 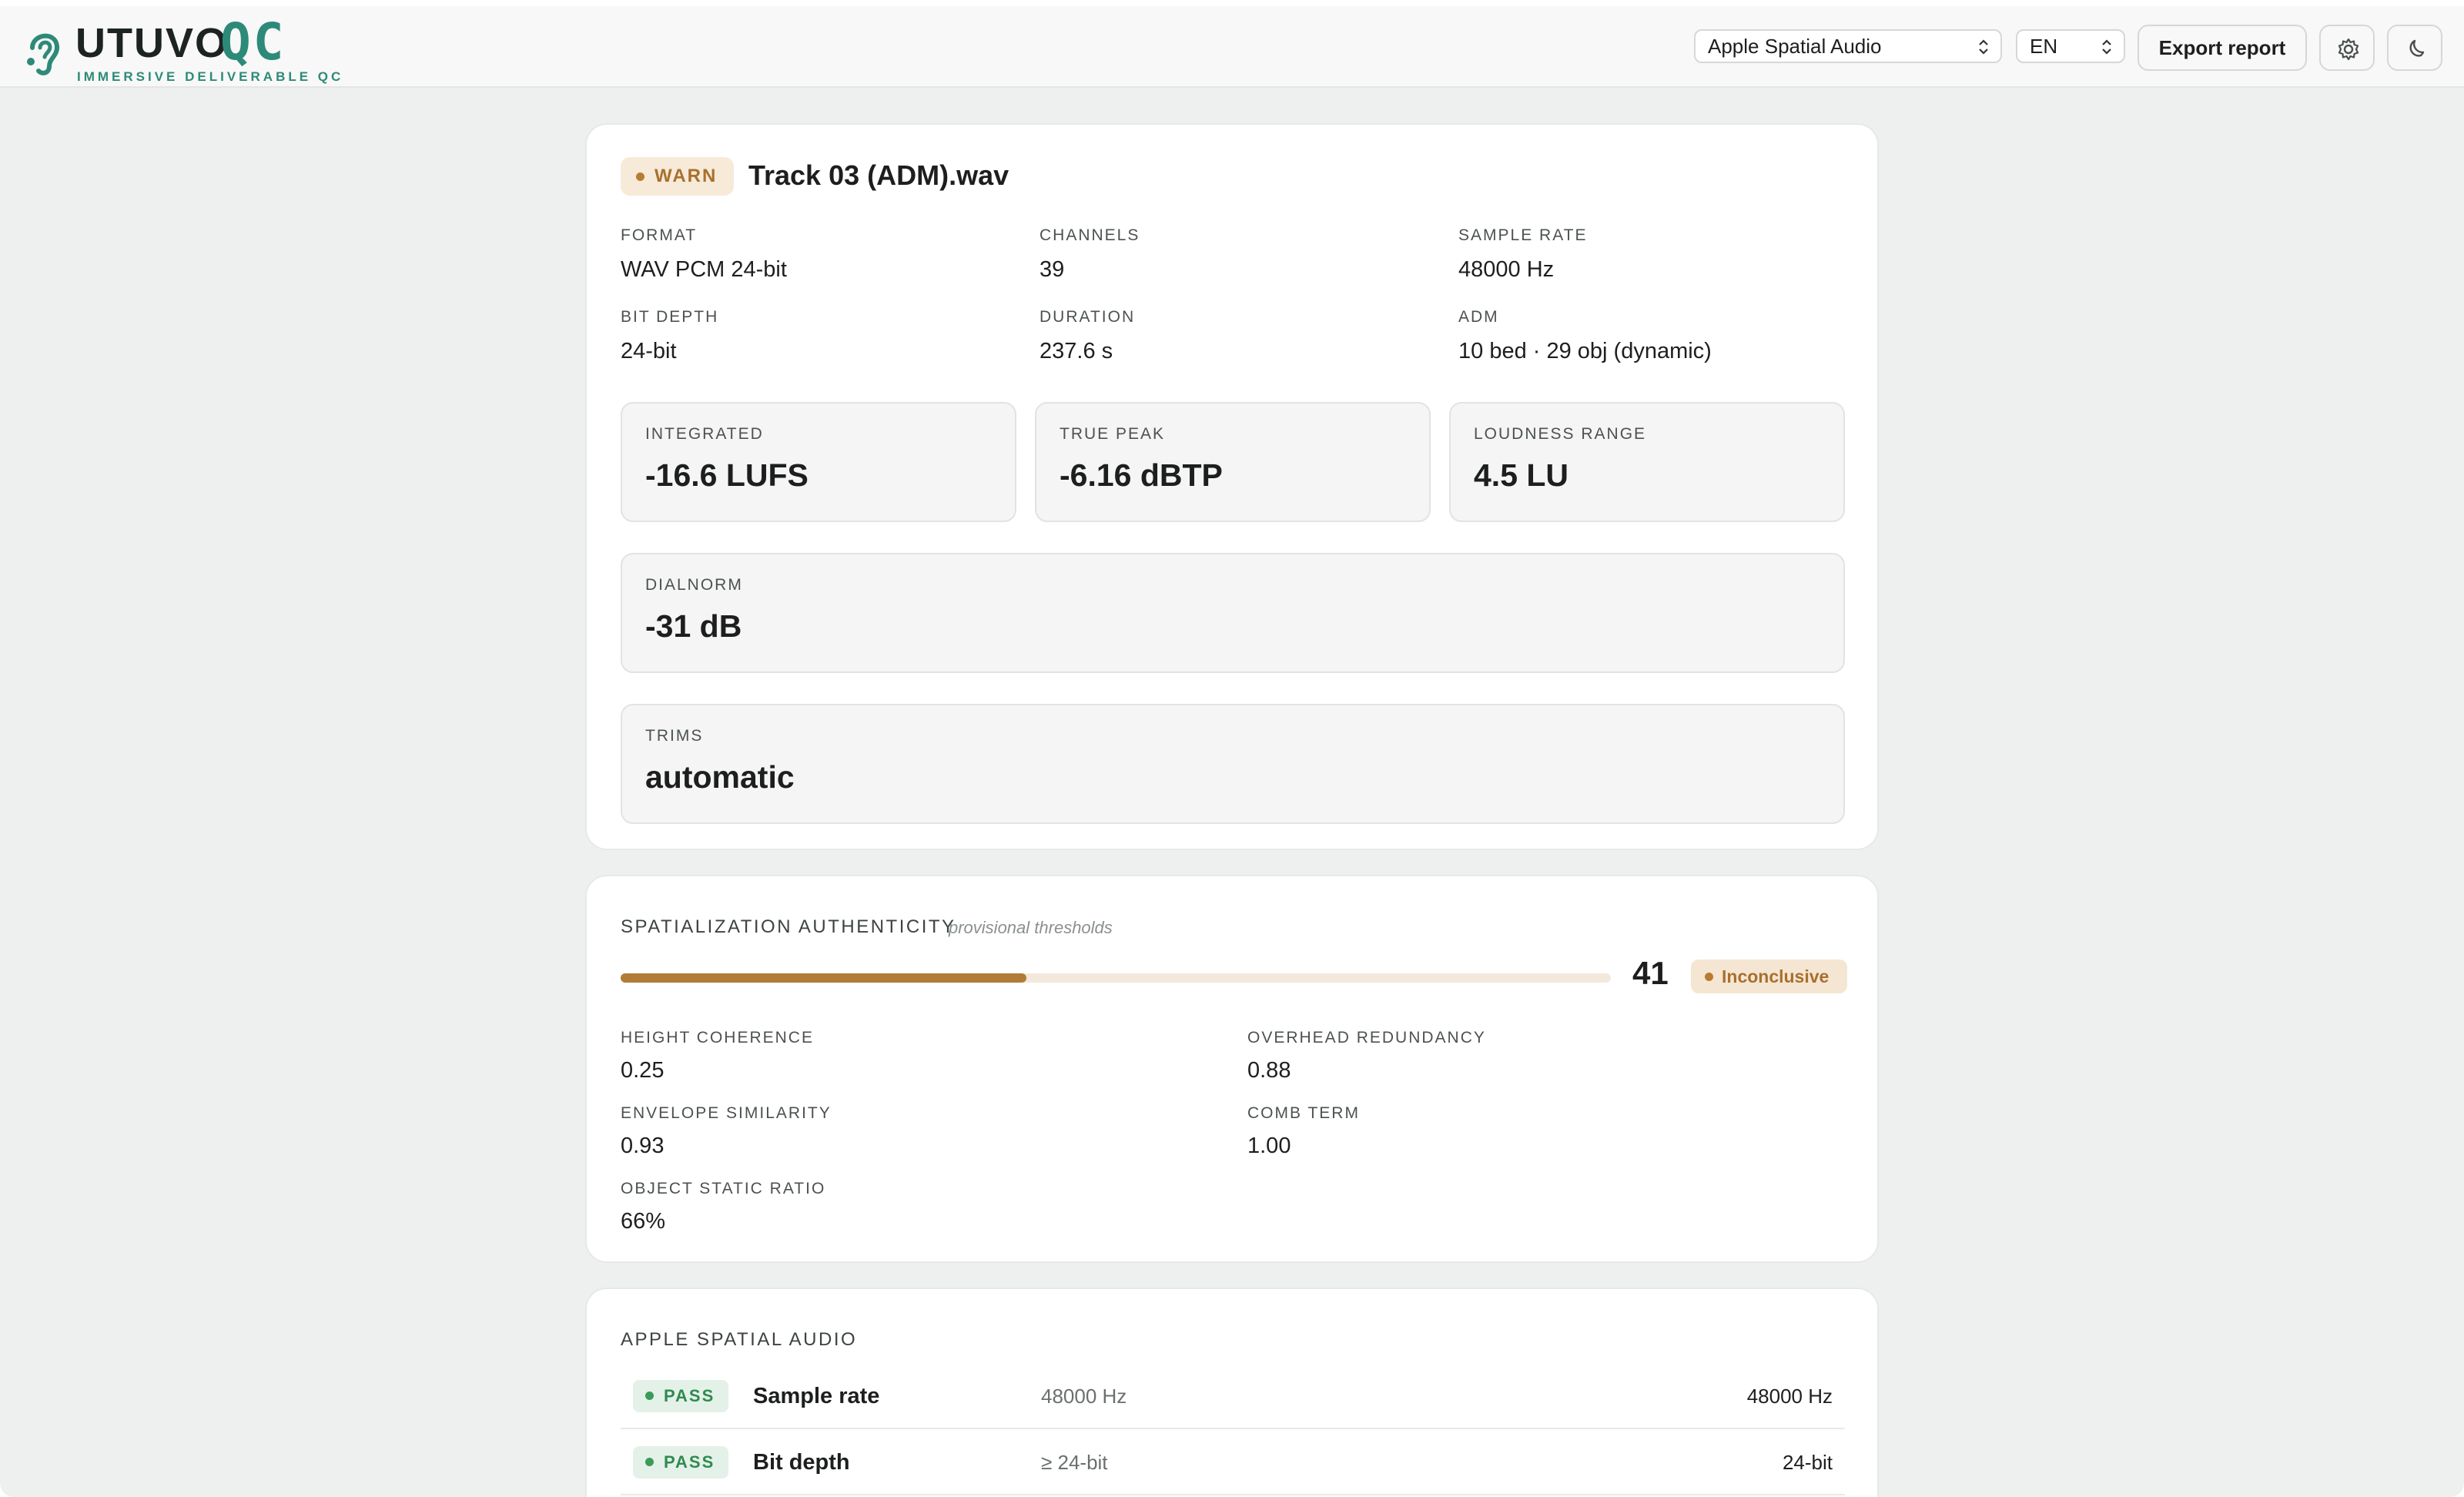 I want to click on check-requirement: ≥ 24-bit, so click(x=1074, y=1462).